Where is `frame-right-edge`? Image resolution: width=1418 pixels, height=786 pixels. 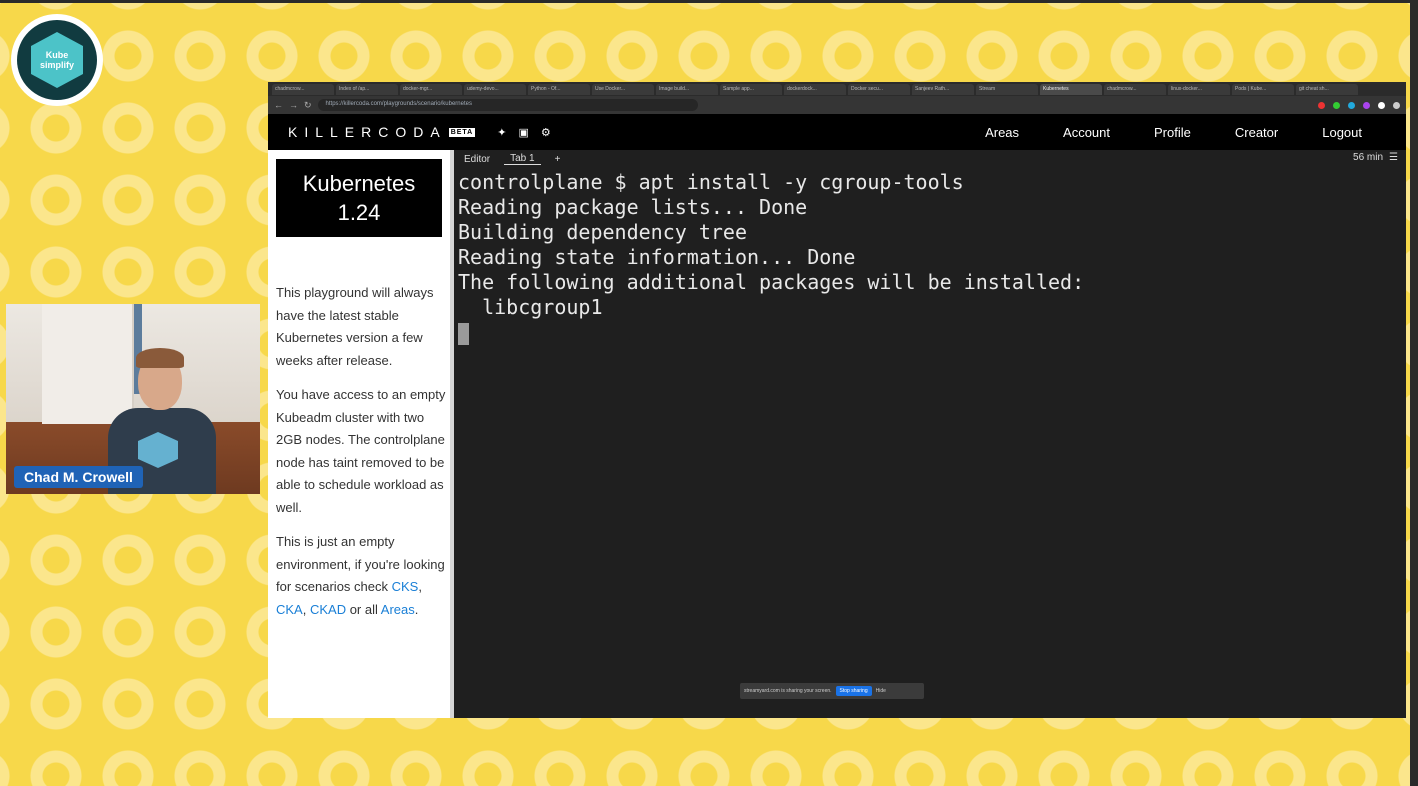 frame-right-edge is located at coordinates (1414, 393).